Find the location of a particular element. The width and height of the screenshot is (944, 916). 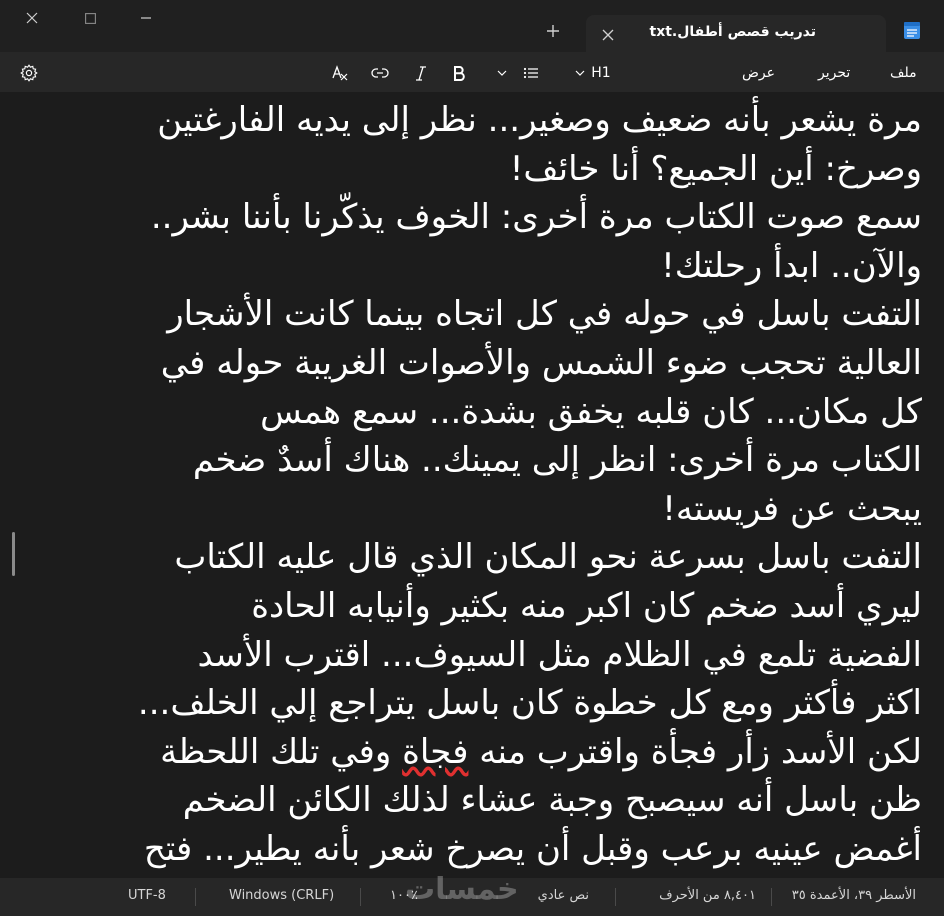

minimize-icon is located at coordinates (146, 18).